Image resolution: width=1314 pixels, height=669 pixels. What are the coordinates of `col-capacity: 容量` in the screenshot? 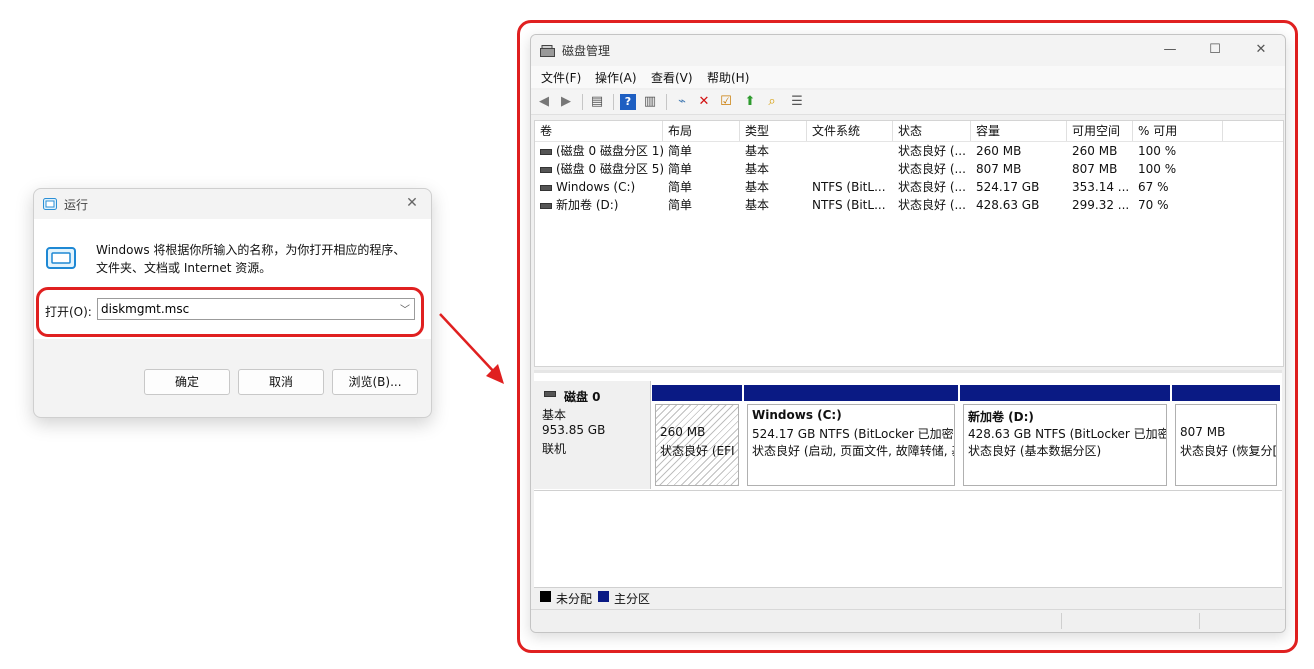 It's located at (1019, 131).